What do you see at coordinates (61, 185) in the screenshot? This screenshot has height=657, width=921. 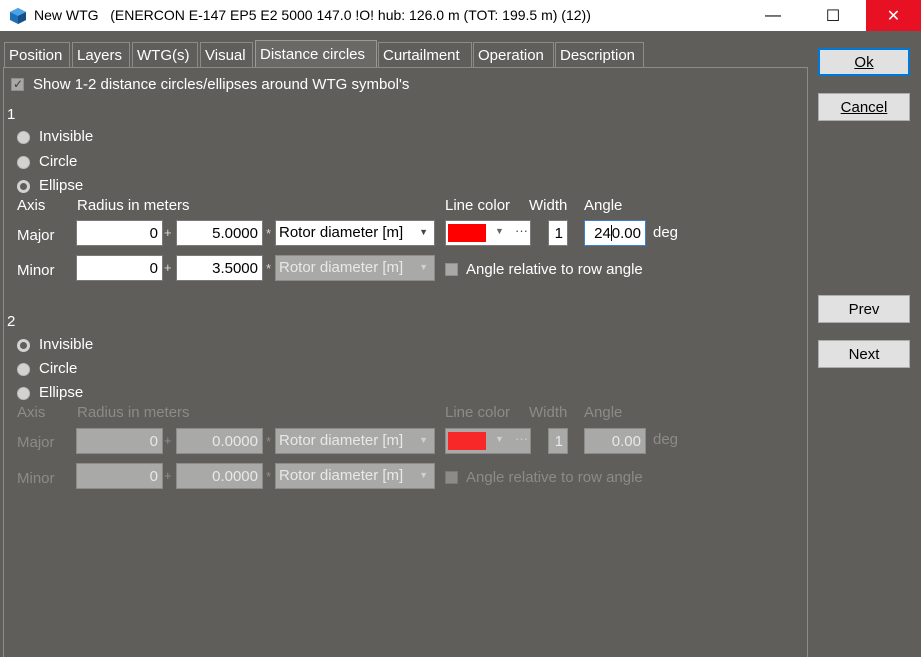 I see `group1-label-ellipse: Ellipse` at bounding box center [61, 185].